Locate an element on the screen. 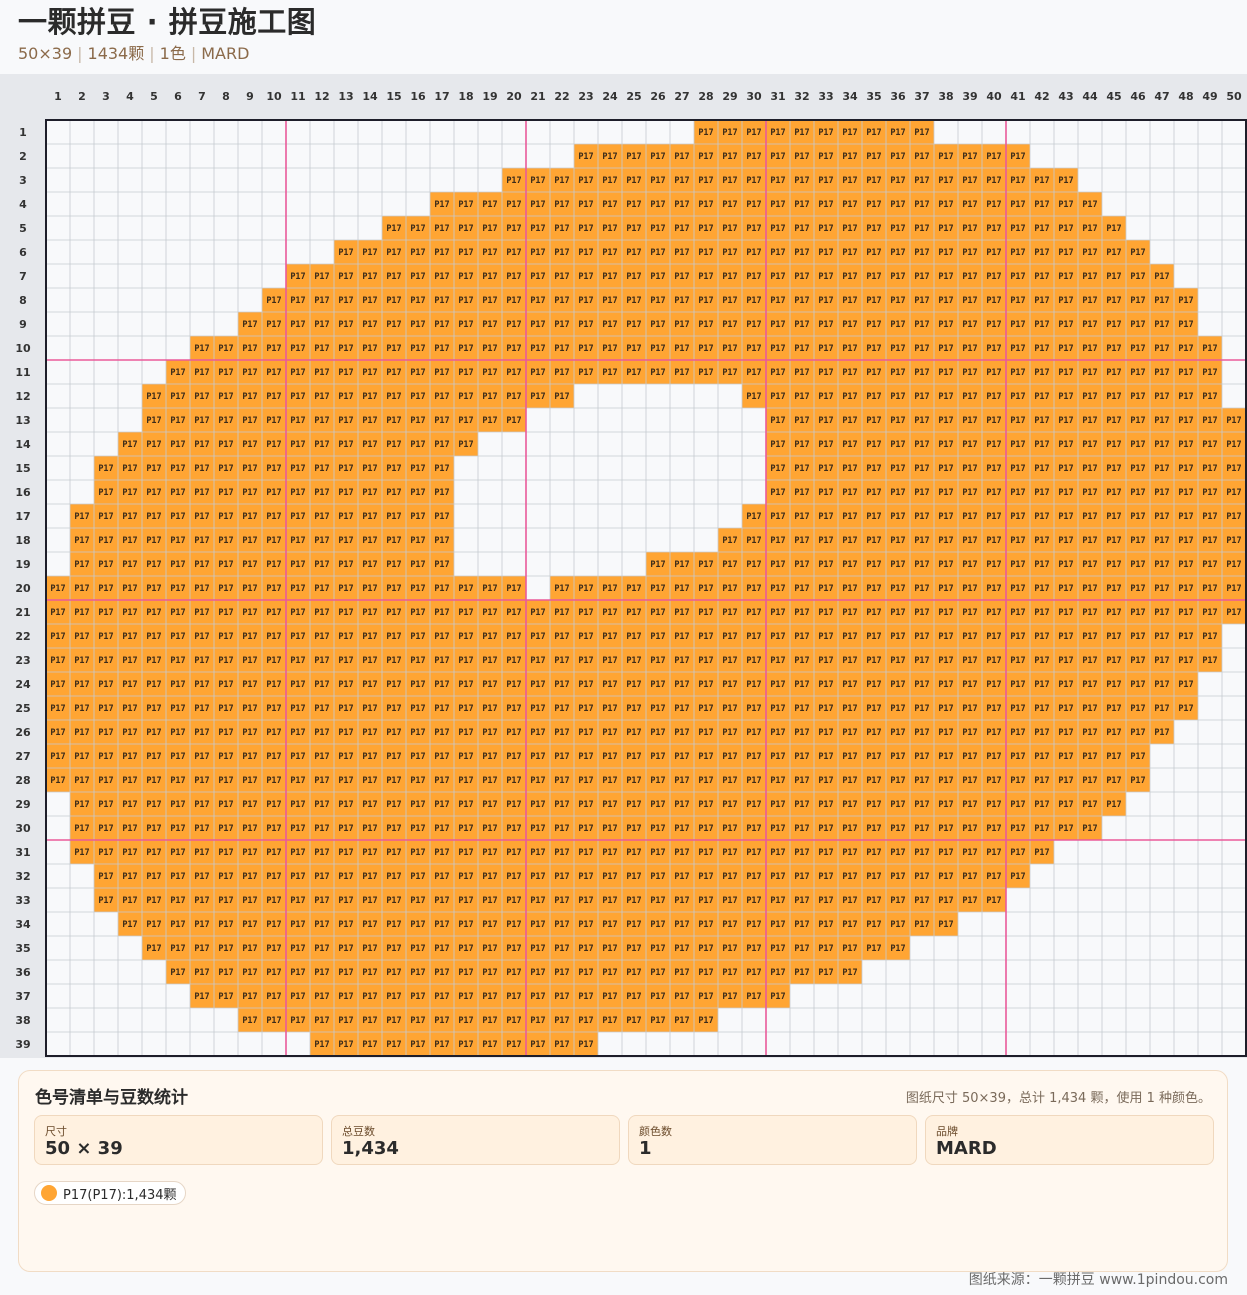 The width and height of the screenshot is (1247, 1295). row-number: 2 is located at coordinates (23, 156).